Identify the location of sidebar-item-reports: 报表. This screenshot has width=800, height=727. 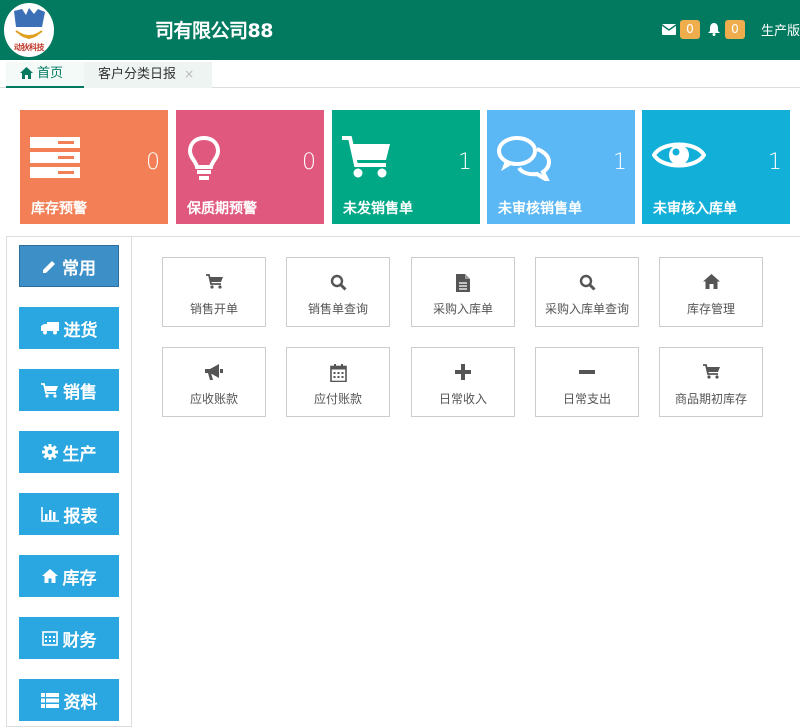
(69, 514).